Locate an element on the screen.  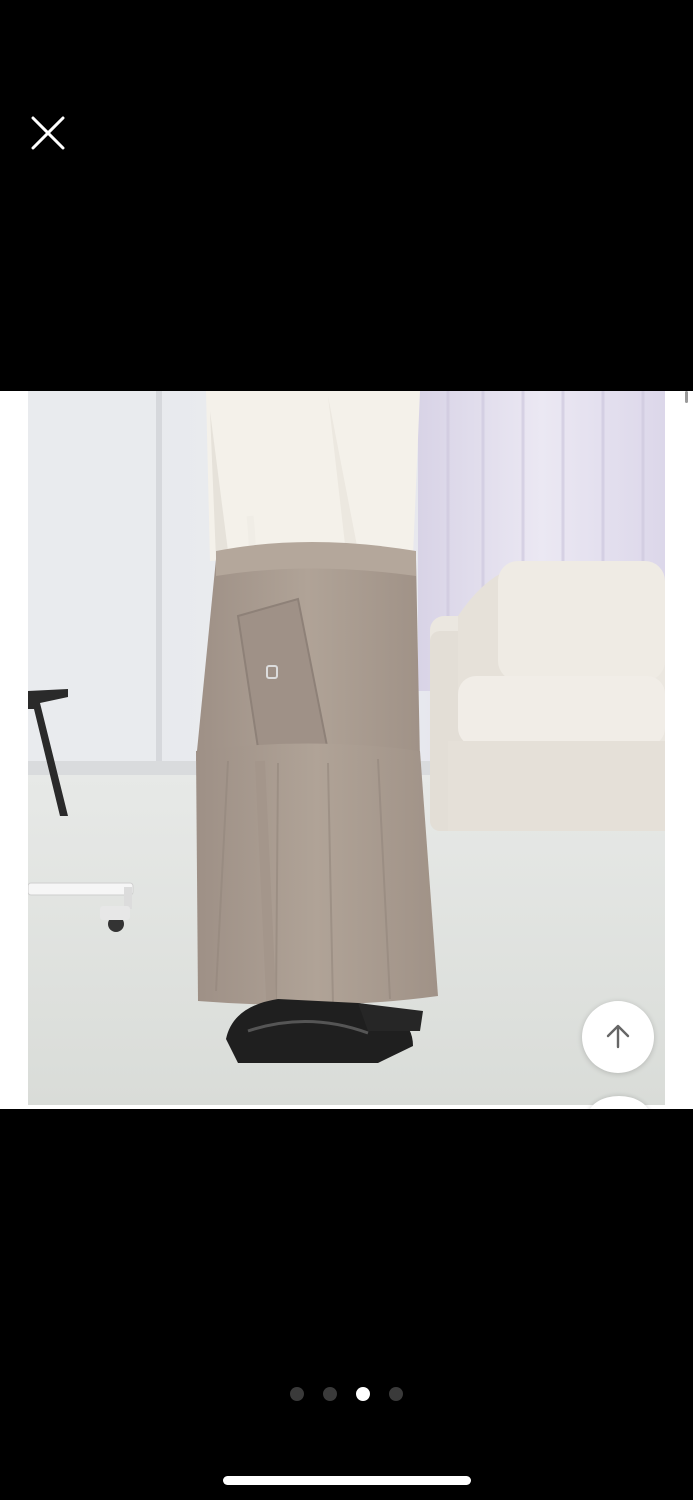
close-button is located at coordinates (48, 133).